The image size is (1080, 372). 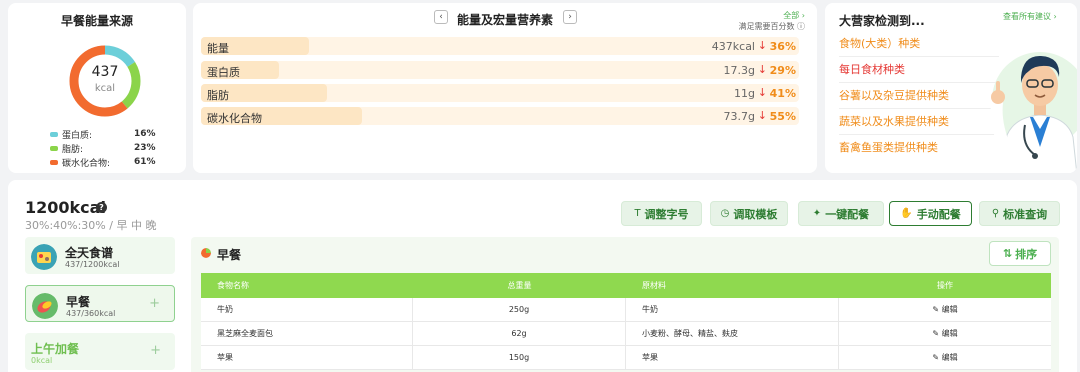 What do you see at coordinates (1027, 16) in the screenshot?
I see `expert-all-label: 查看所有建议` at bounding box center [1027, 16].